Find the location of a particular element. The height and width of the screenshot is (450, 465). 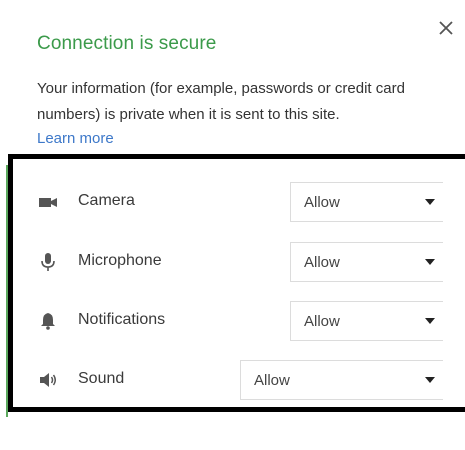

speaker-icon is located at coordinates (48, 380).